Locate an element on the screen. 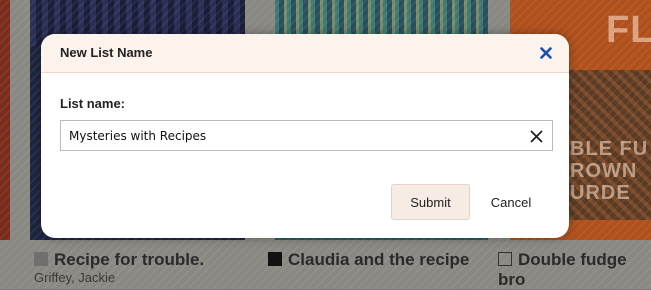 The image size is (651, 290). book-cover-partial is located at coordinates (5, 120).